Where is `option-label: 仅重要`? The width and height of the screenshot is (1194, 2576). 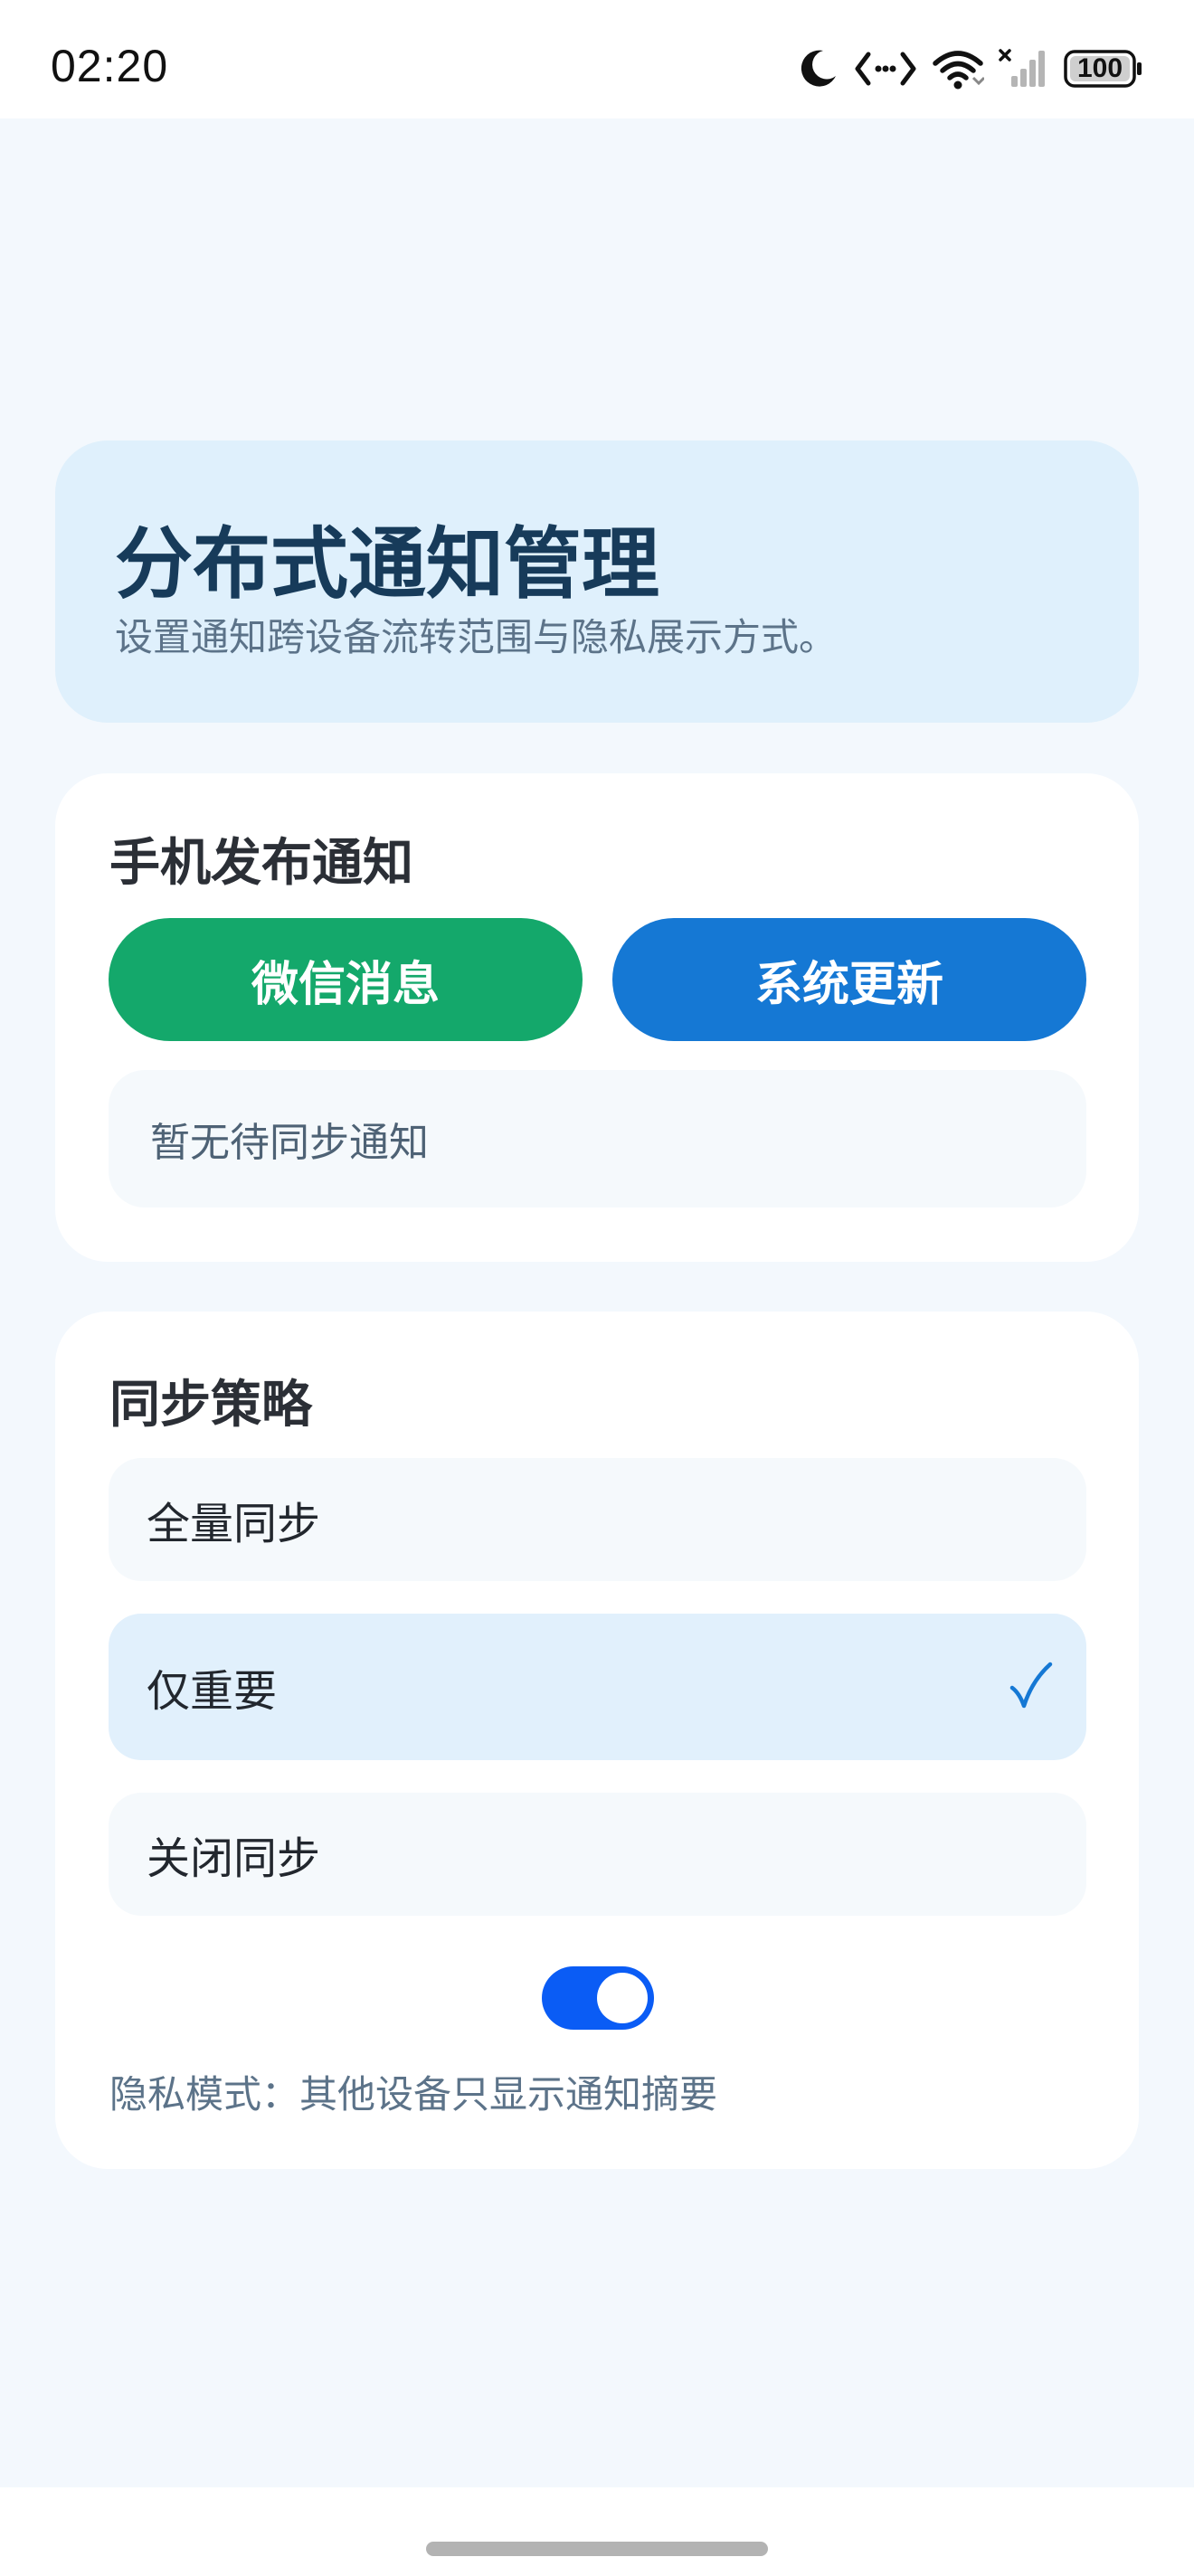
option-label: 仅重要 is located at coordinates (212, 1692).